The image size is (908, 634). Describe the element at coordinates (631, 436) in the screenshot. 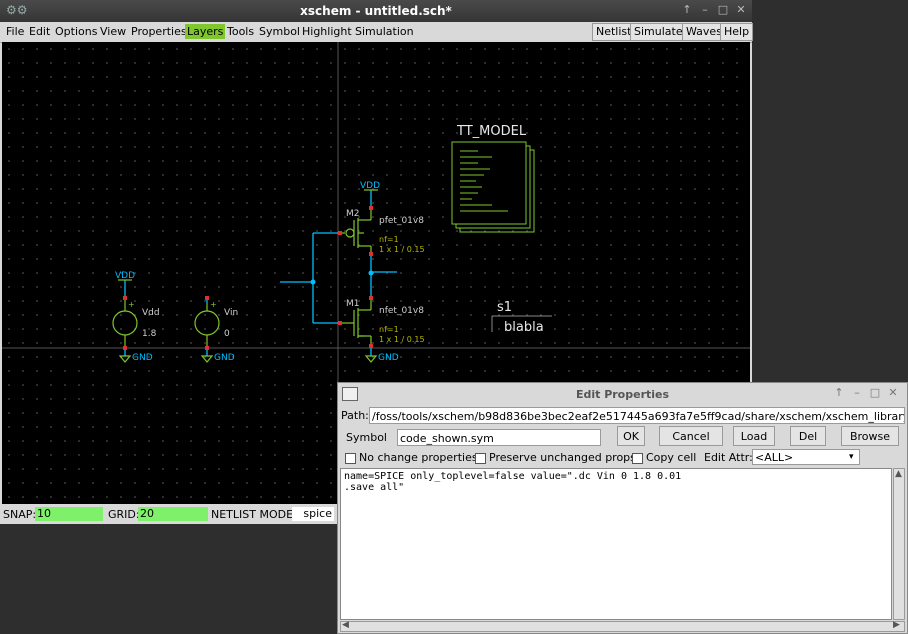

I see `ok-button: OK` at that location.